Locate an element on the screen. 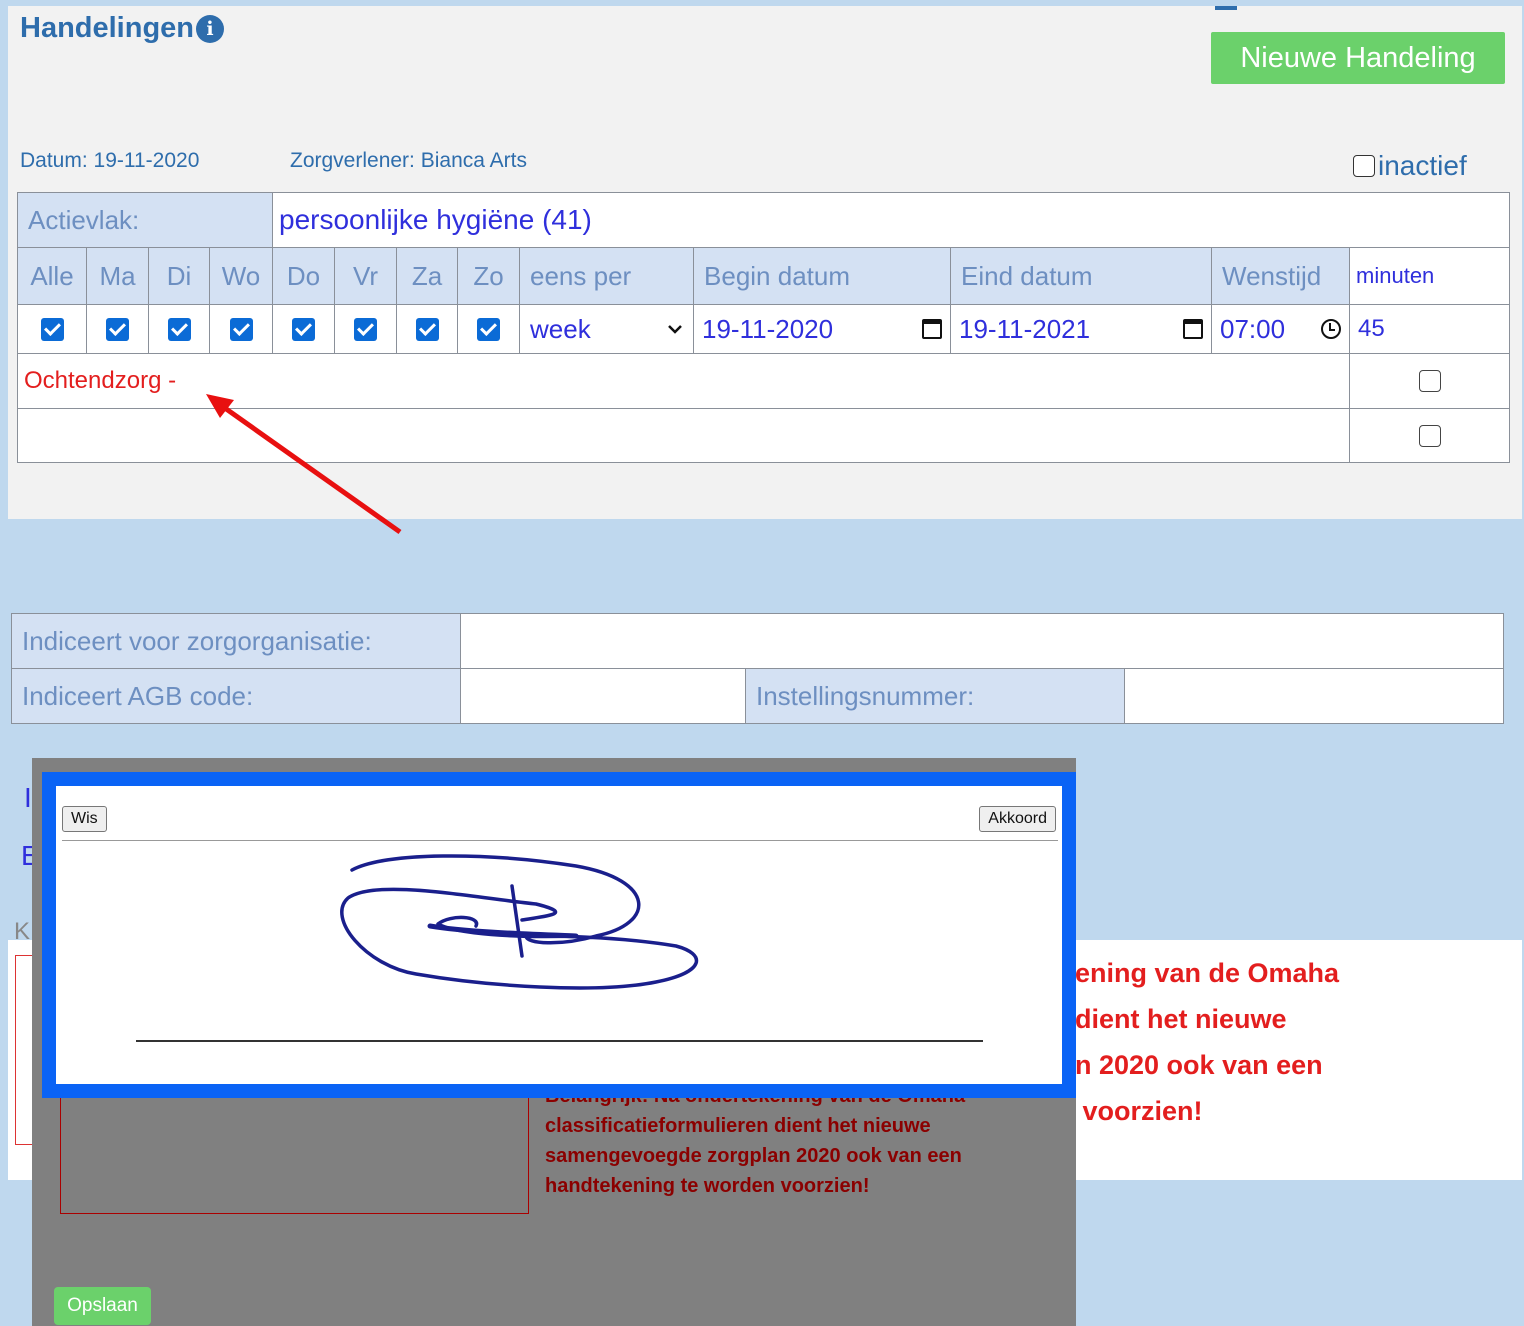 The image size is (1524, 1326). indicatie-table: Indiceert voor zorgorganisatie is located at coordinates (758, 668).